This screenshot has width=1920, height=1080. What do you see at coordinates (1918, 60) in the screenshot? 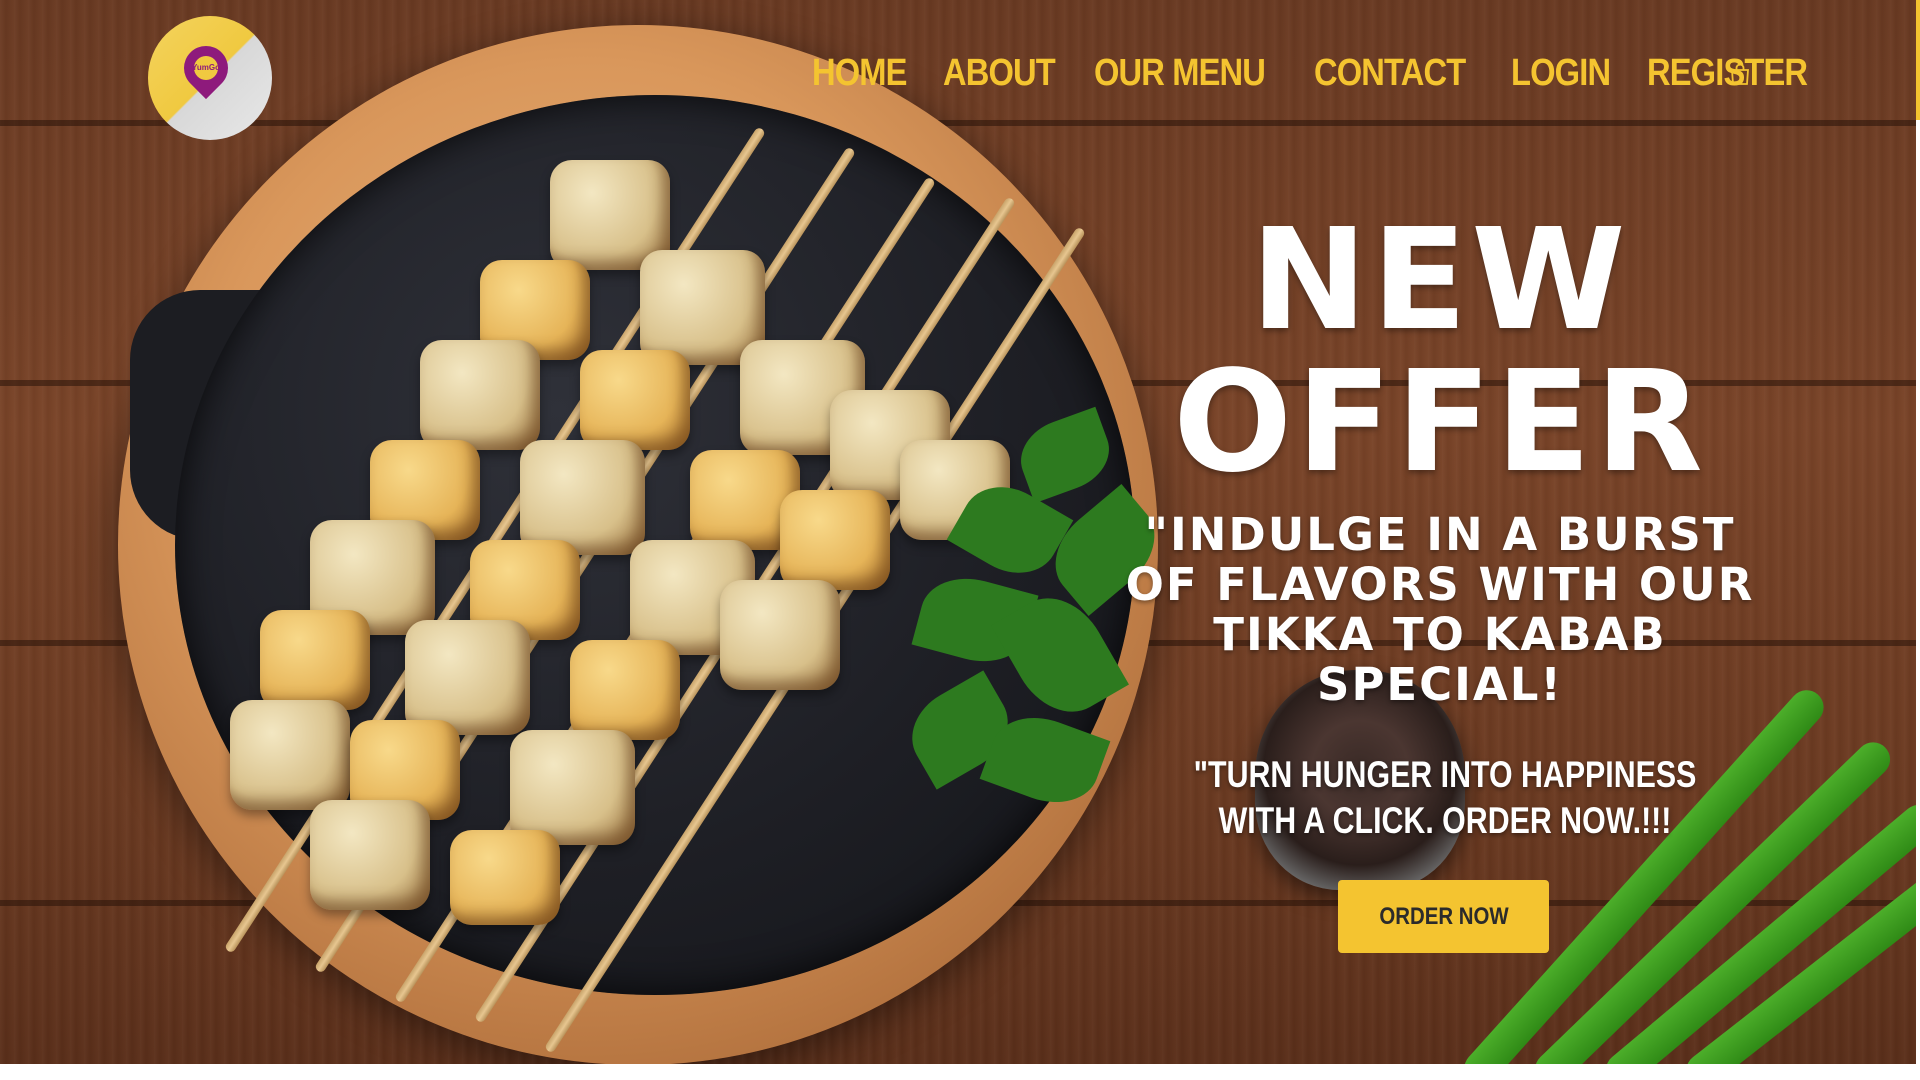
I see `scrollbar-thumb` at bounding box center [1918, 60].